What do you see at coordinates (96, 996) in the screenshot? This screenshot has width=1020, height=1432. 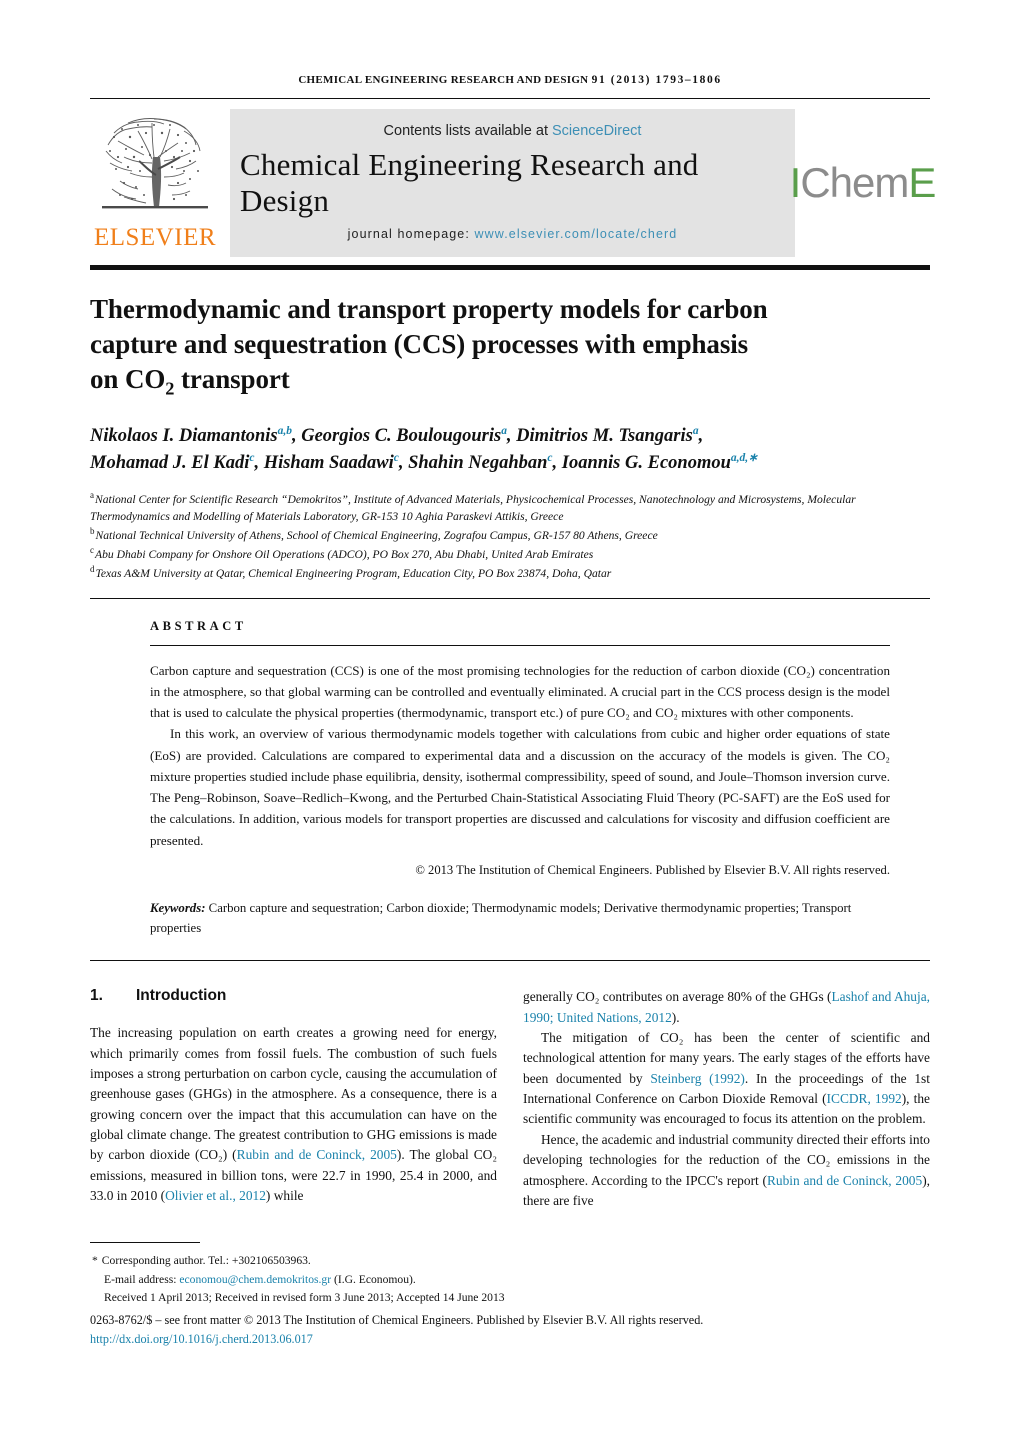 I see `section-number: 1.` at bounding box center [96, 996].